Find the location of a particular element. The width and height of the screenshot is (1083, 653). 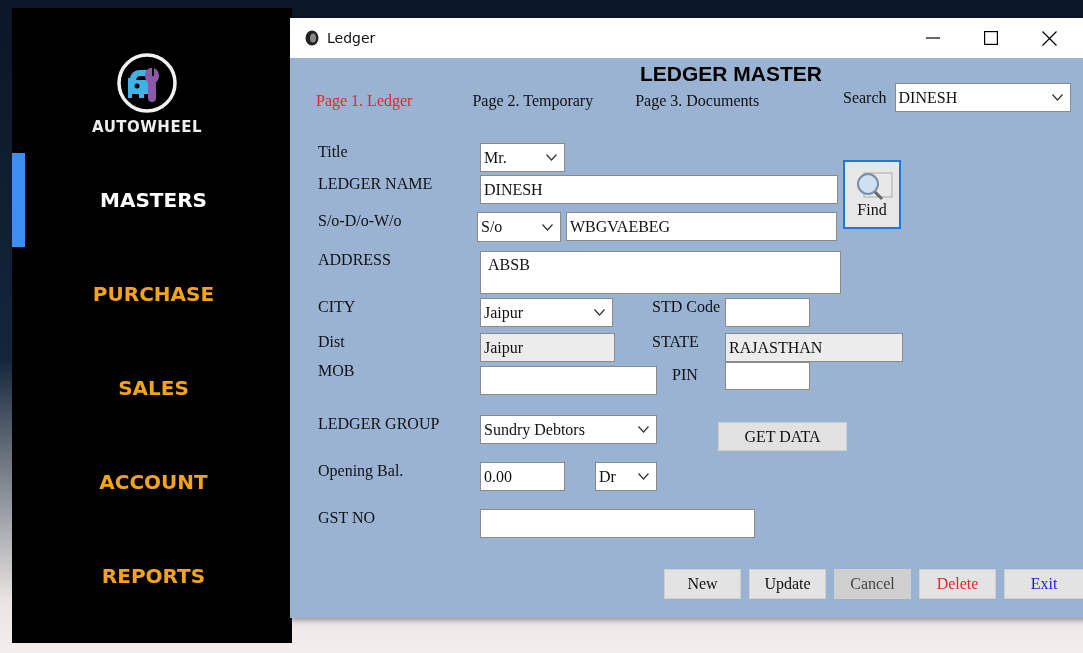

field-label: MOB is located at coordinates (336, 371).